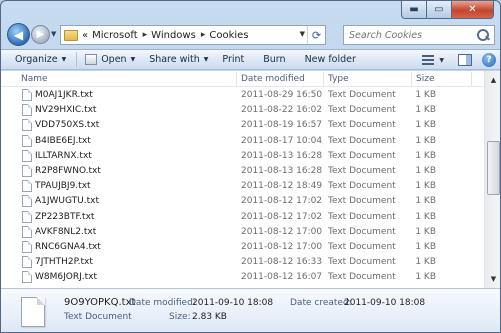 Image resolution: width=501 pixels, height=333 pixels. I want to click on caption-buttons: ▬ ▭ ✕, so click(447, 10).